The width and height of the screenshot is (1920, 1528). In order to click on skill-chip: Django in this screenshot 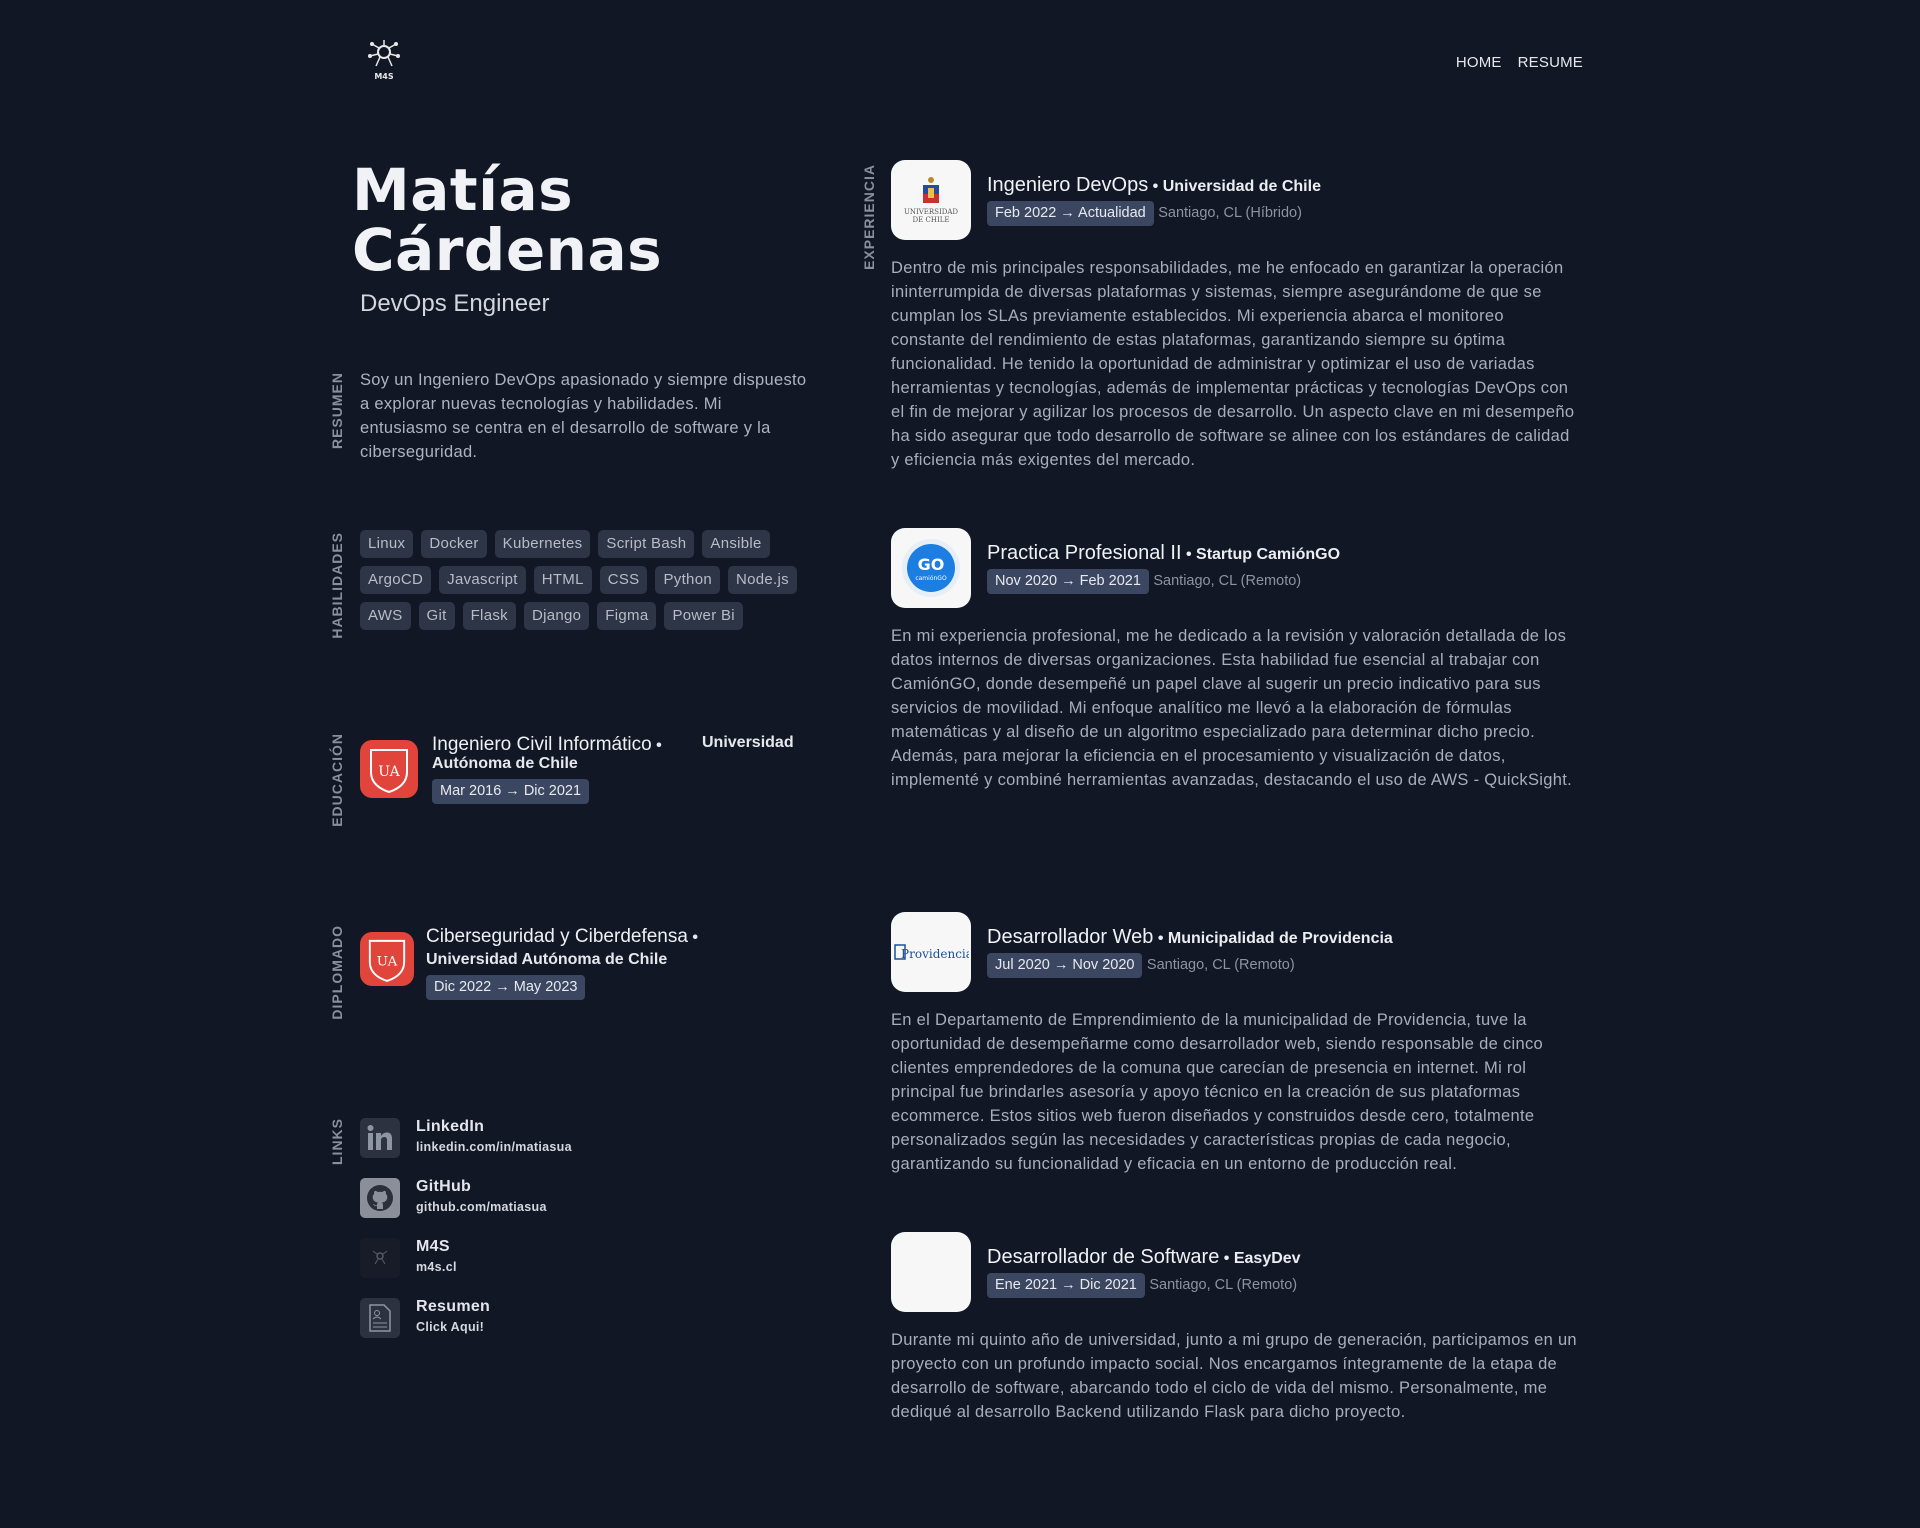, I will do `click(556, 616)`.